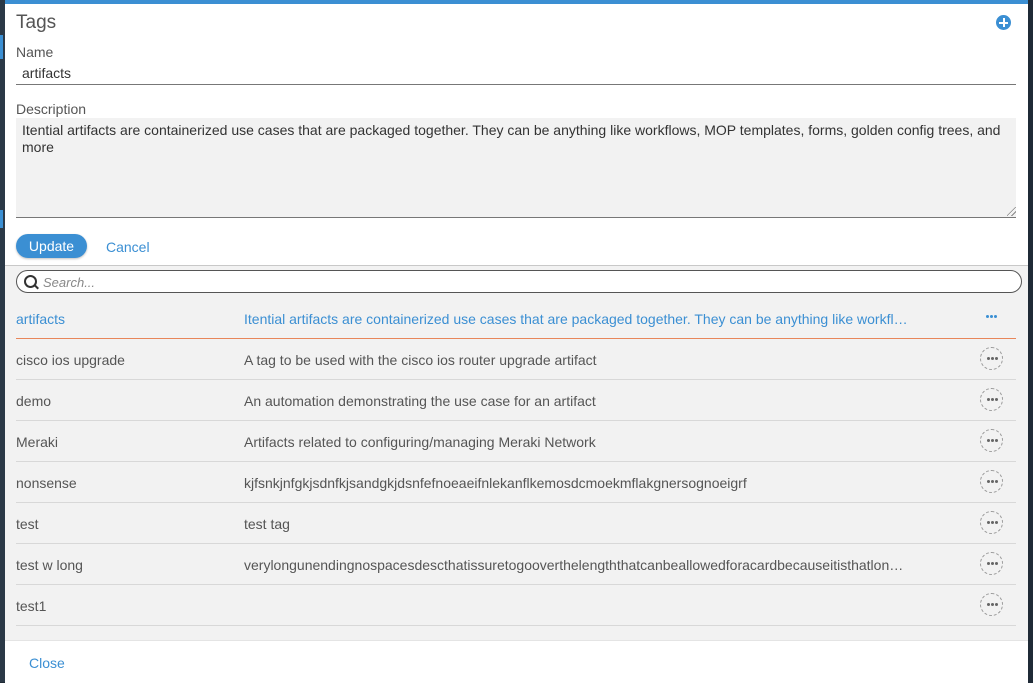 The image size is (1033, 683). What do you see at coordinates (51, 109) in the screenshot?
I see `description-label: Description` at bounding box center [51, 109].